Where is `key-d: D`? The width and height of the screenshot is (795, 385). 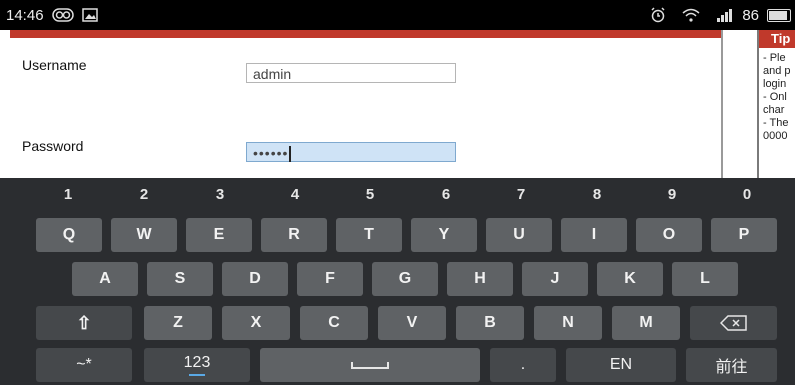 key-d: D is located at coordinates (255, 279).